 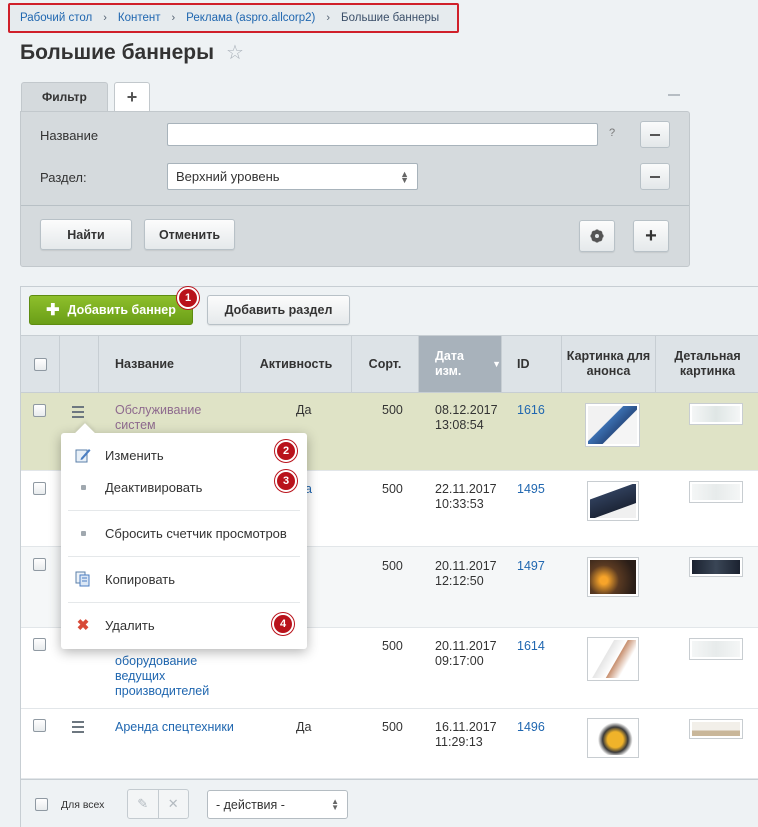 I want to click on row-id-link: 1495, so click(x=531, y=489).